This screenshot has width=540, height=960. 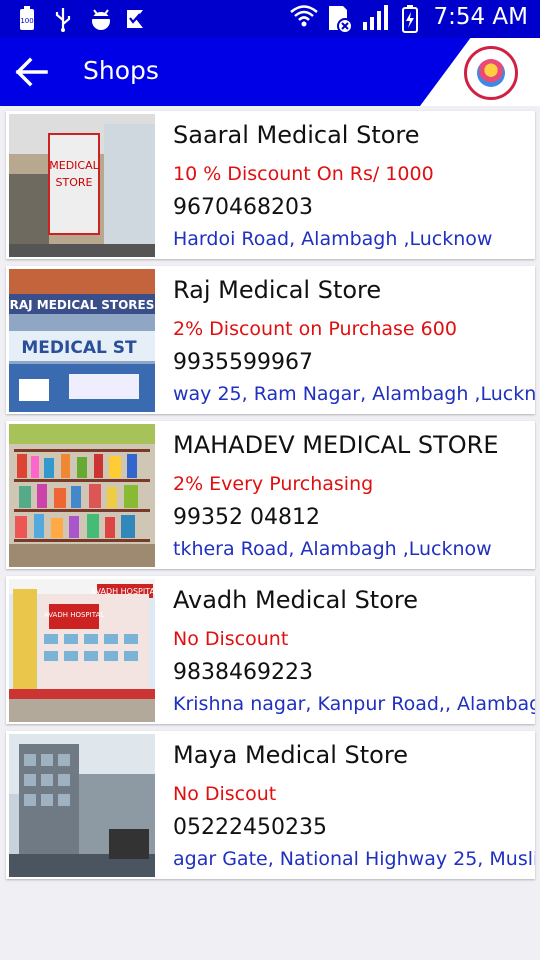 I want to click on shop-phone: 99352 04812, so click(x=246, y=517).